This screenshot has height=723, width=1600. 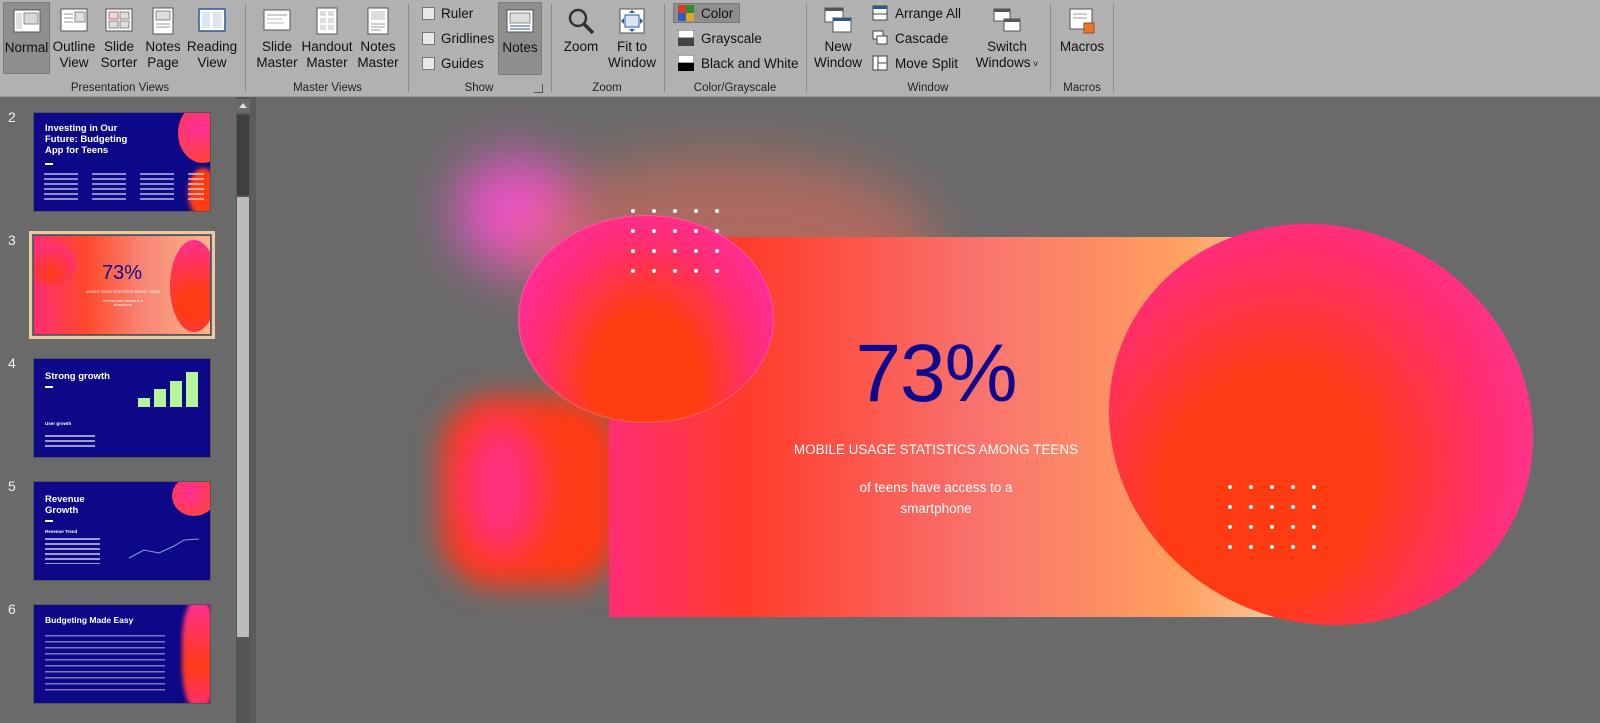 I want to click on guides-checkbox: Guides, so click(x=453, y=63).